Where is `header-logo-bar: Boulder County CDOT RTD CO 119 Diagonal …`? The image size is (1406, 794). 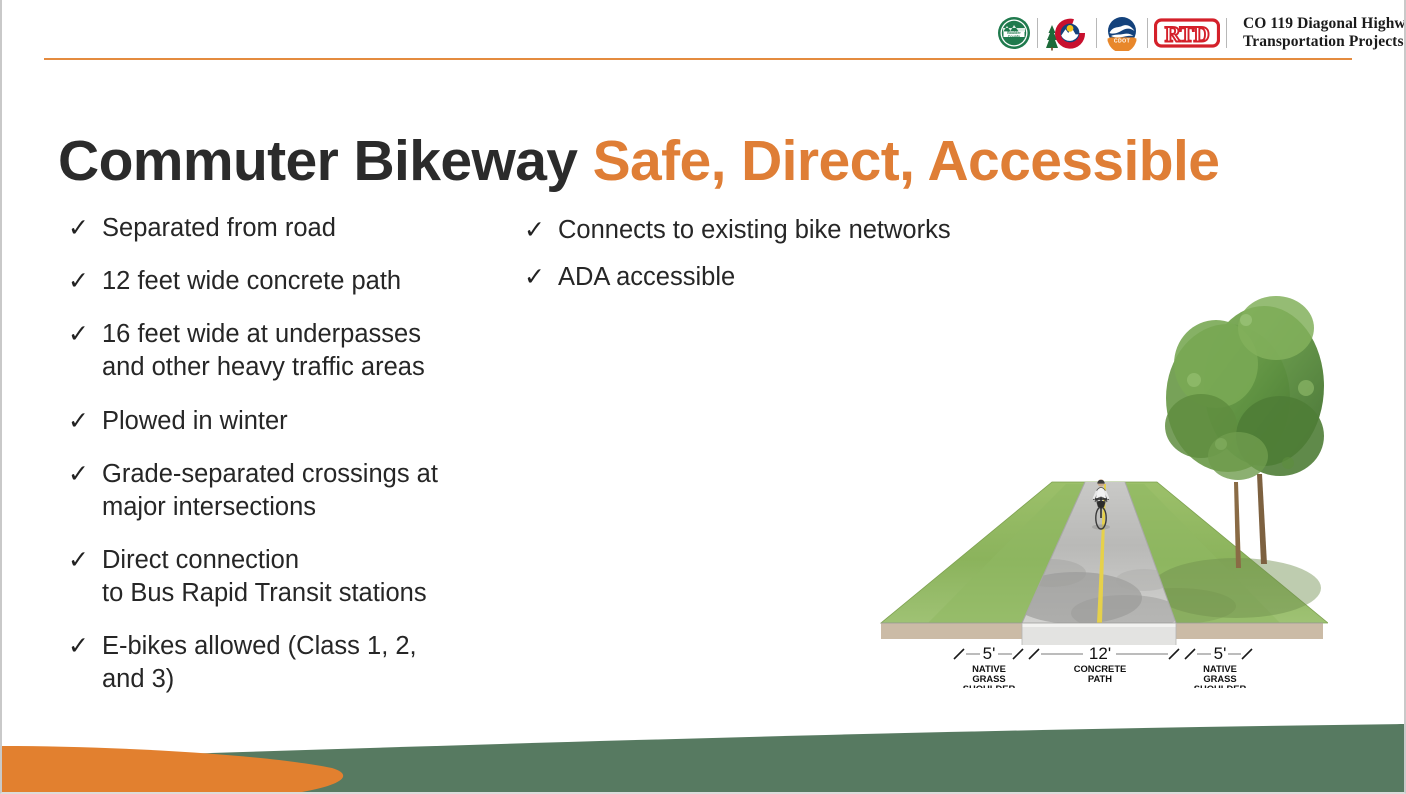
header-logo-bar: Boulder County CDOT RTD CO 119 Diagonal … is located at coordinates (1201, 33).